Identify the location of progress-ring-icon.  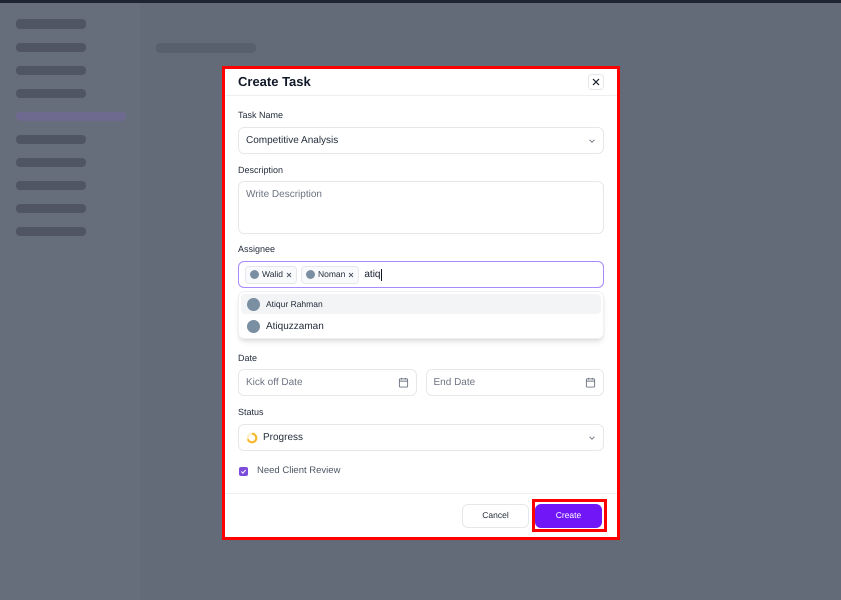
(252, 438).